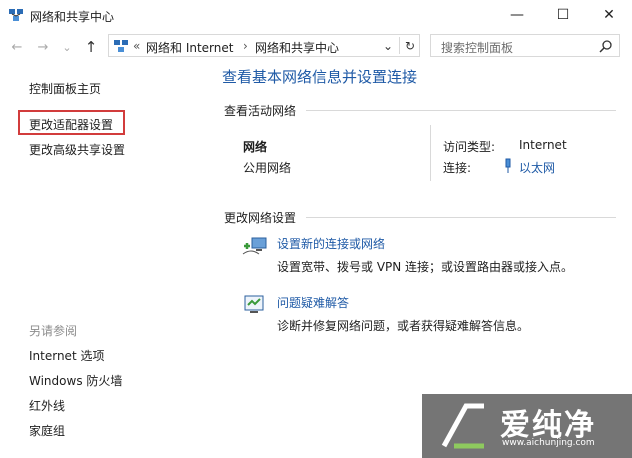 The image size is (632, 458). I want to click on setup-new-connection-desc: 设置宽带、拨号或 VPN 连接；或设置路由器或接入点。, so click(425, 267).